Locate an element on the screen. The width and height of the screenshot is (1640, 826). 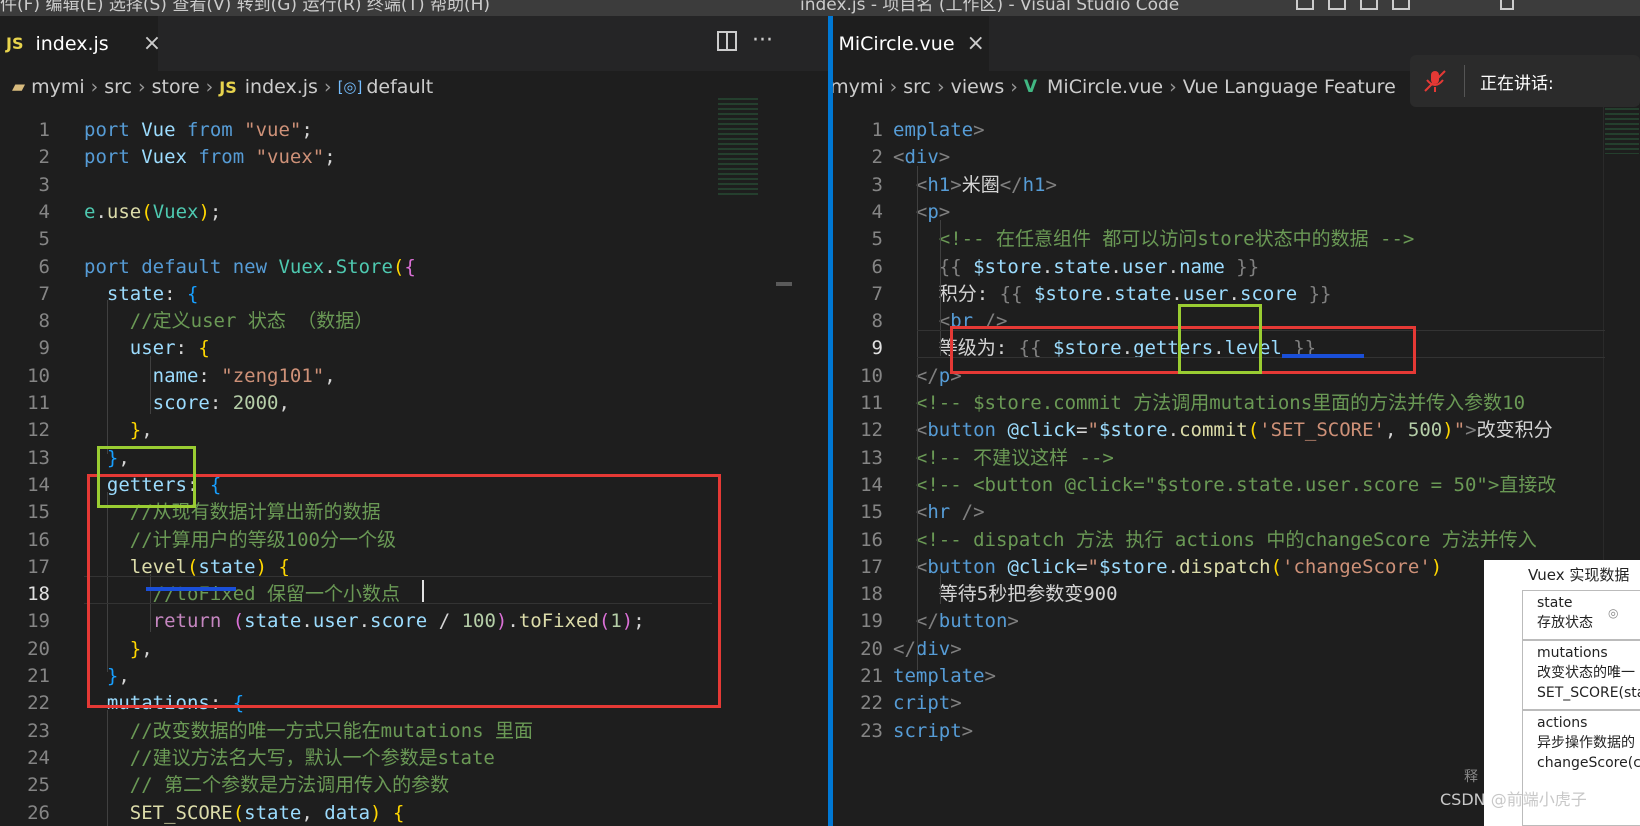
token: from is located at coordinates (215, 130).